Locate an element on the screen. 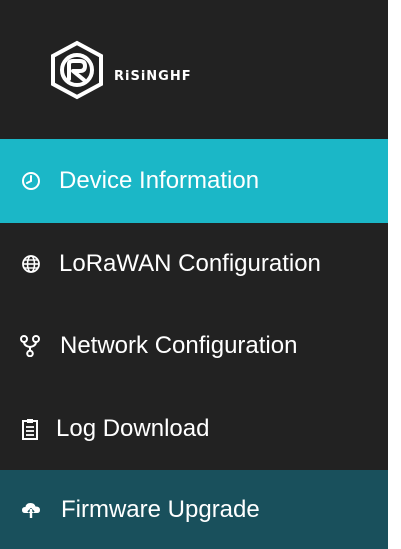 The image size is (401, 549). network-icon is located at coordinates (30, 346).